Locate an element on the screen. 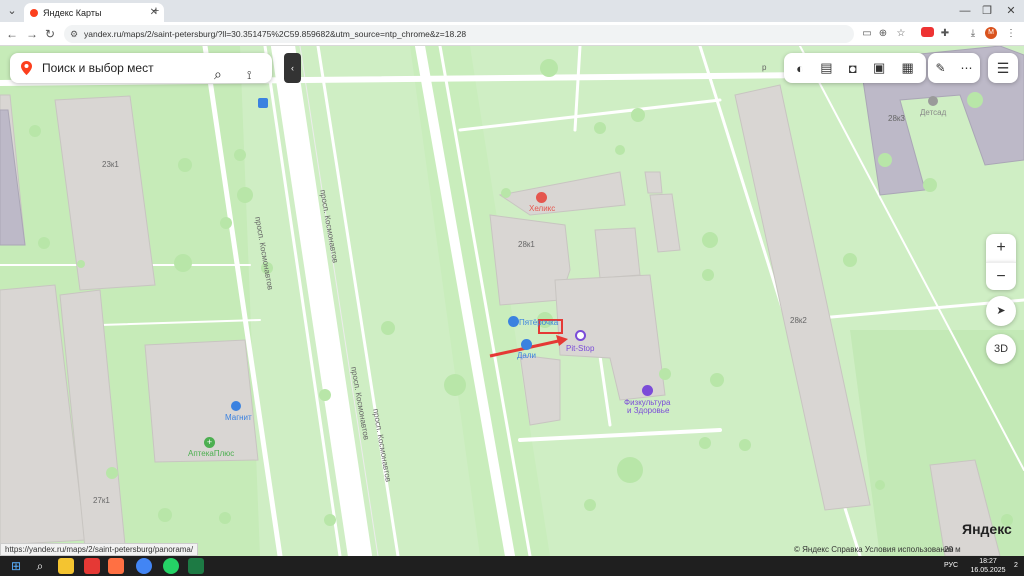 This screenshot has height=576, width=1024. kindergarten-poi-icon is located at coordinates (933, 101).